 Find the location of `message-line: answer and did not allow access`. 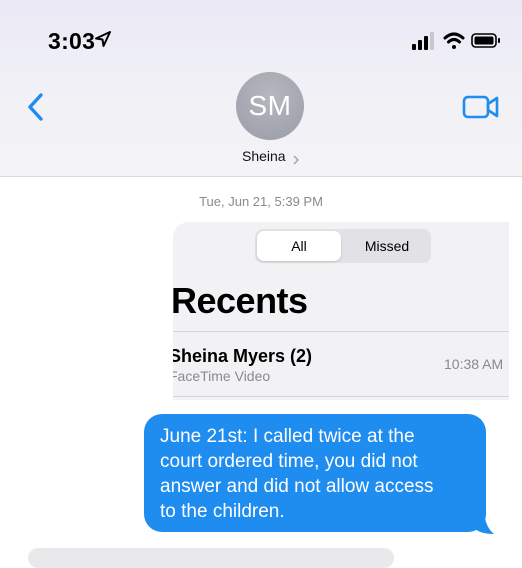

message-line: answer and did not allow access is located at coordinates (297, 486).